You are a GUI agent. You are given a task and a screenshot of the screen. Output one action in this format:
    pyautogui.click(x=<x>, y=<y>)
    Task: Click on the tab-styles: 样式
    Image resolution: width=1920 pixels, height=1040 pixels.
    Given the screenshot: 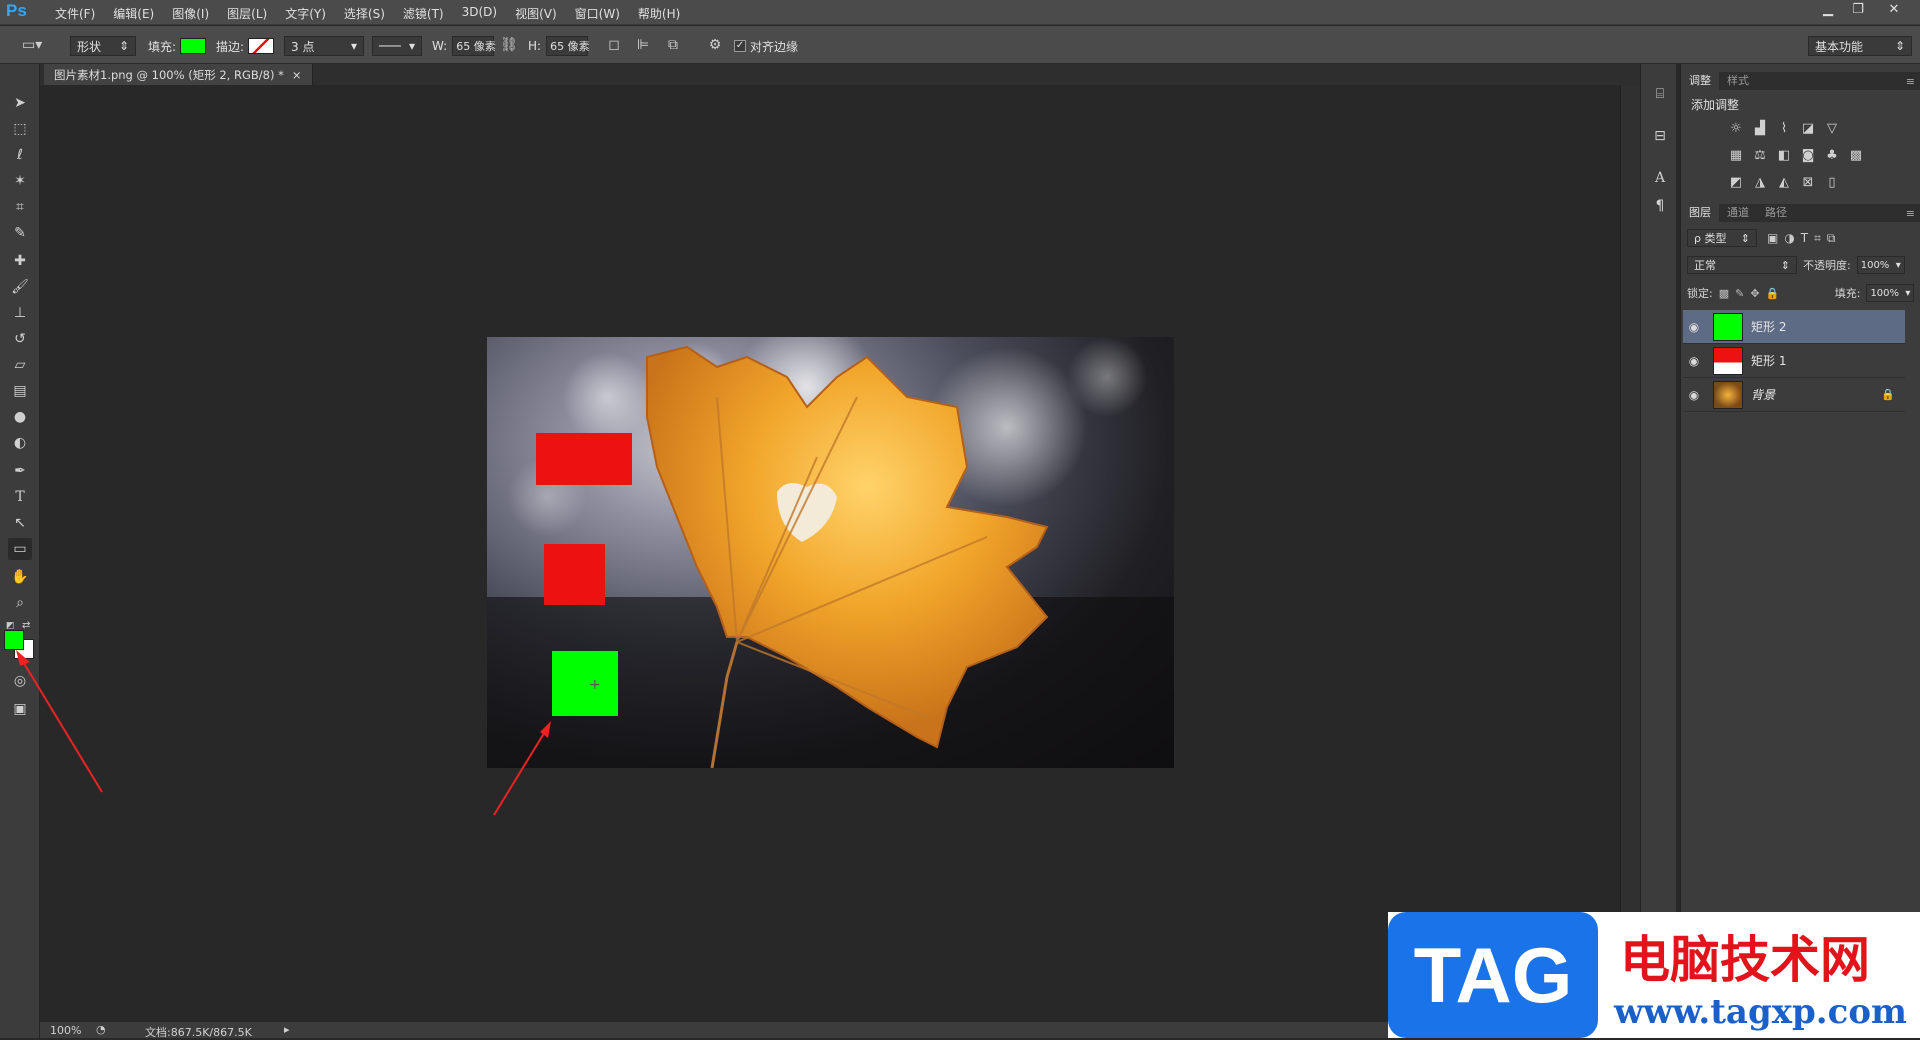 What is the action you would take?
    pyautogui.click(x=1738, y=81)
    